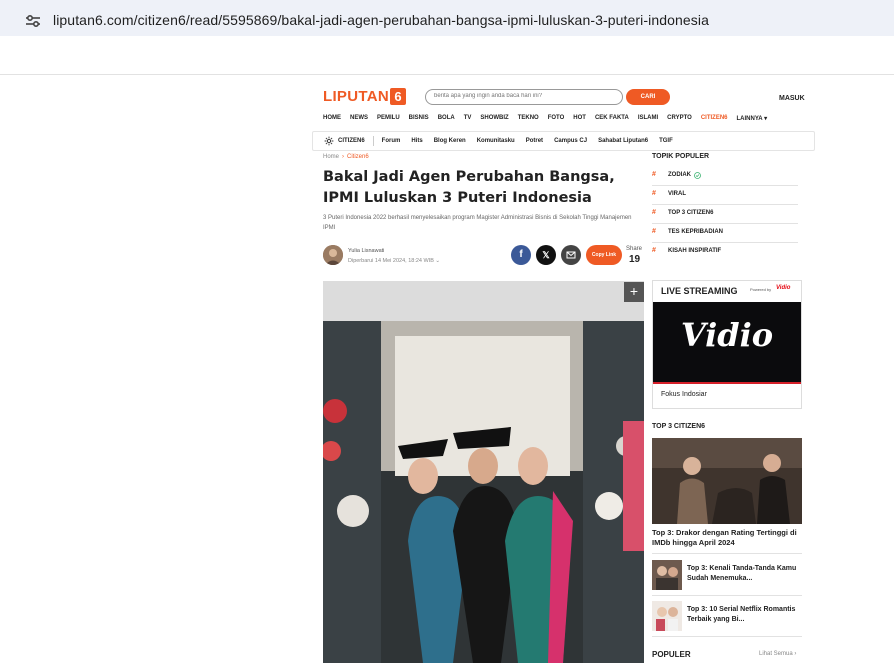 The height and width of the screenshot is (663, 894). Describe the element at coordinates (366, 251) in the screenshot. I see `author-name: Yulia Lisnawati` at that location.